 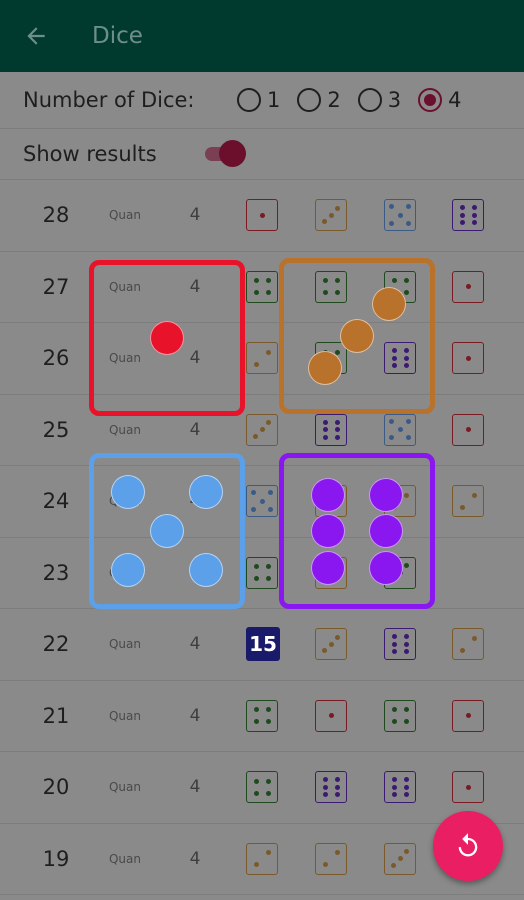 What do you see at coordinates (56, 429) in the screenshot?
I see `roll-number: 25` at bounding box center [56, 429].